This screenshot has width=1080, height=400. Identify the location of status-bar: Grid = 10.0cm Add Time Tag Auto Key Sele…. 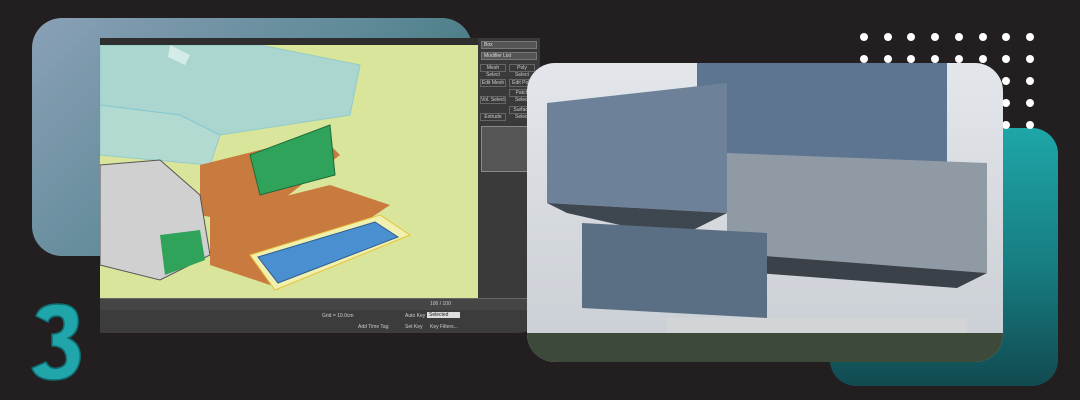
(320, 321).